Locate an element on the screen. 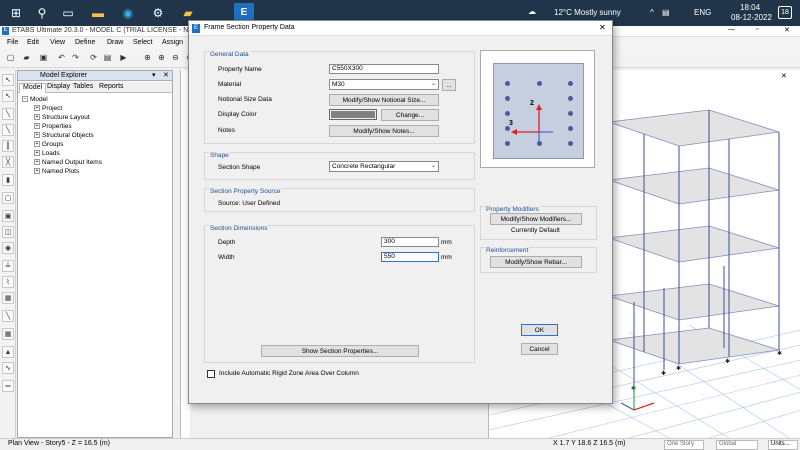 The height and width of the screenshot is (450, 800). draw-dimension-icon: ▦ is located at coordinates (8, 334).